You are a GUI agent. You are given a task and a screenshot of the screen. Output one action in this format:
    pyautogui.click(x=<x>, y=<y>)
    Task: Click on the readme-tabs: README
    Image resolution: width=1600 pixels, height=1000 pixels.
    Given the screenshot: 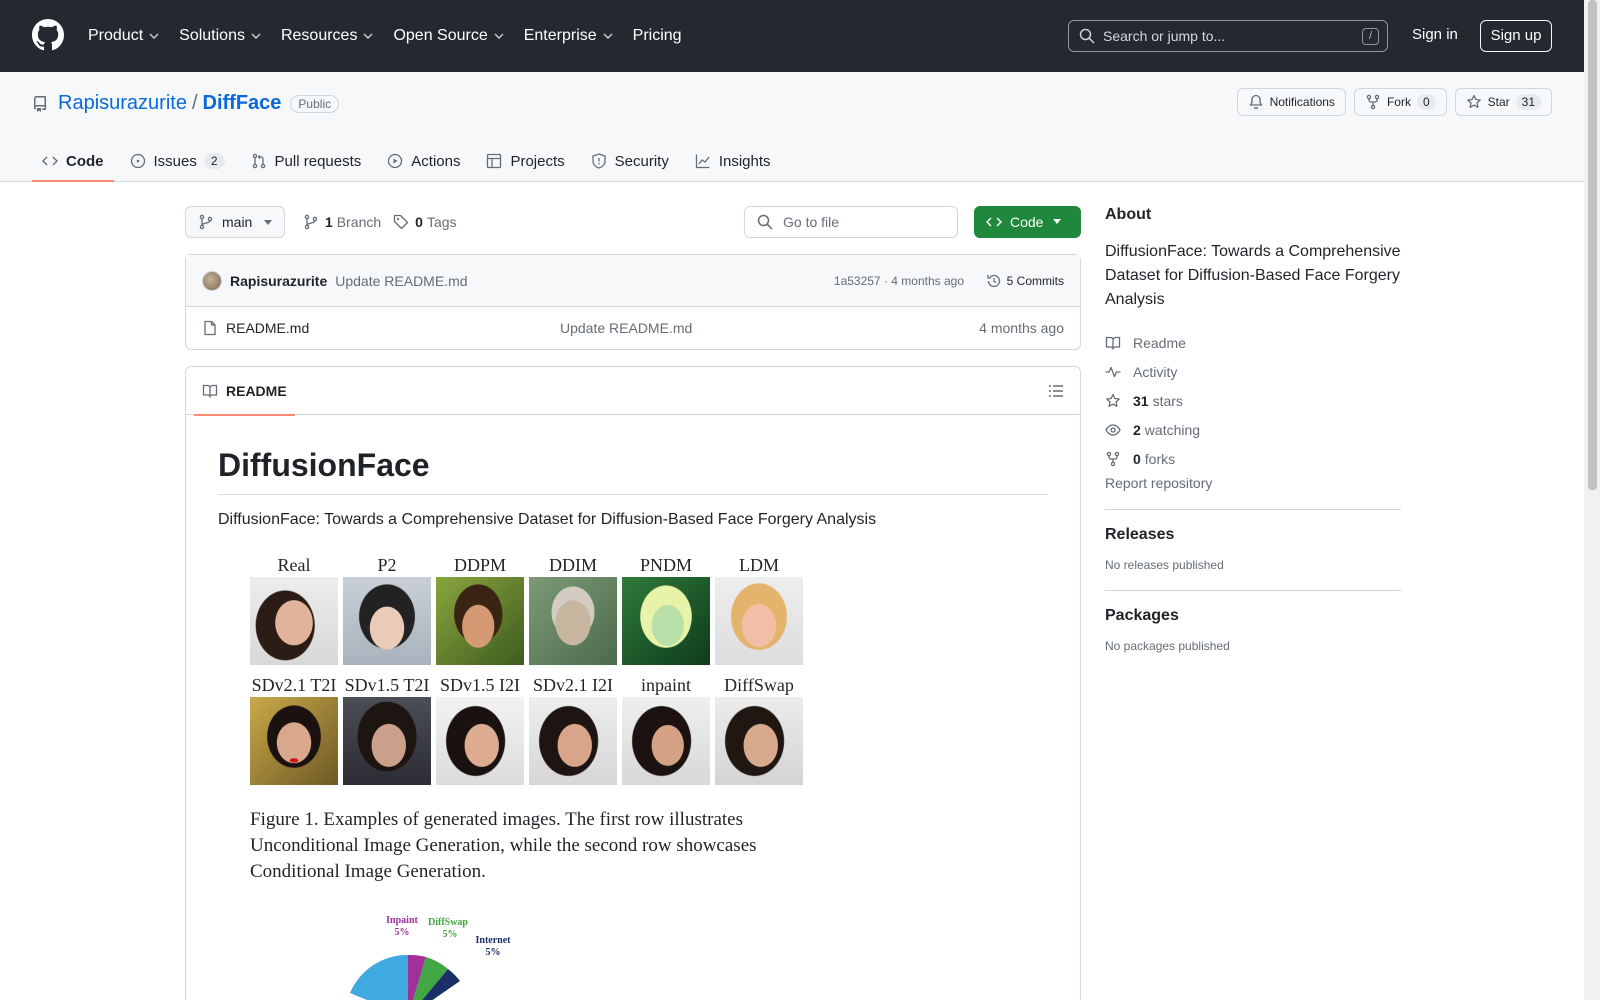 What is the action you would take?
    pyautogui.click(x=633, y=391)
    